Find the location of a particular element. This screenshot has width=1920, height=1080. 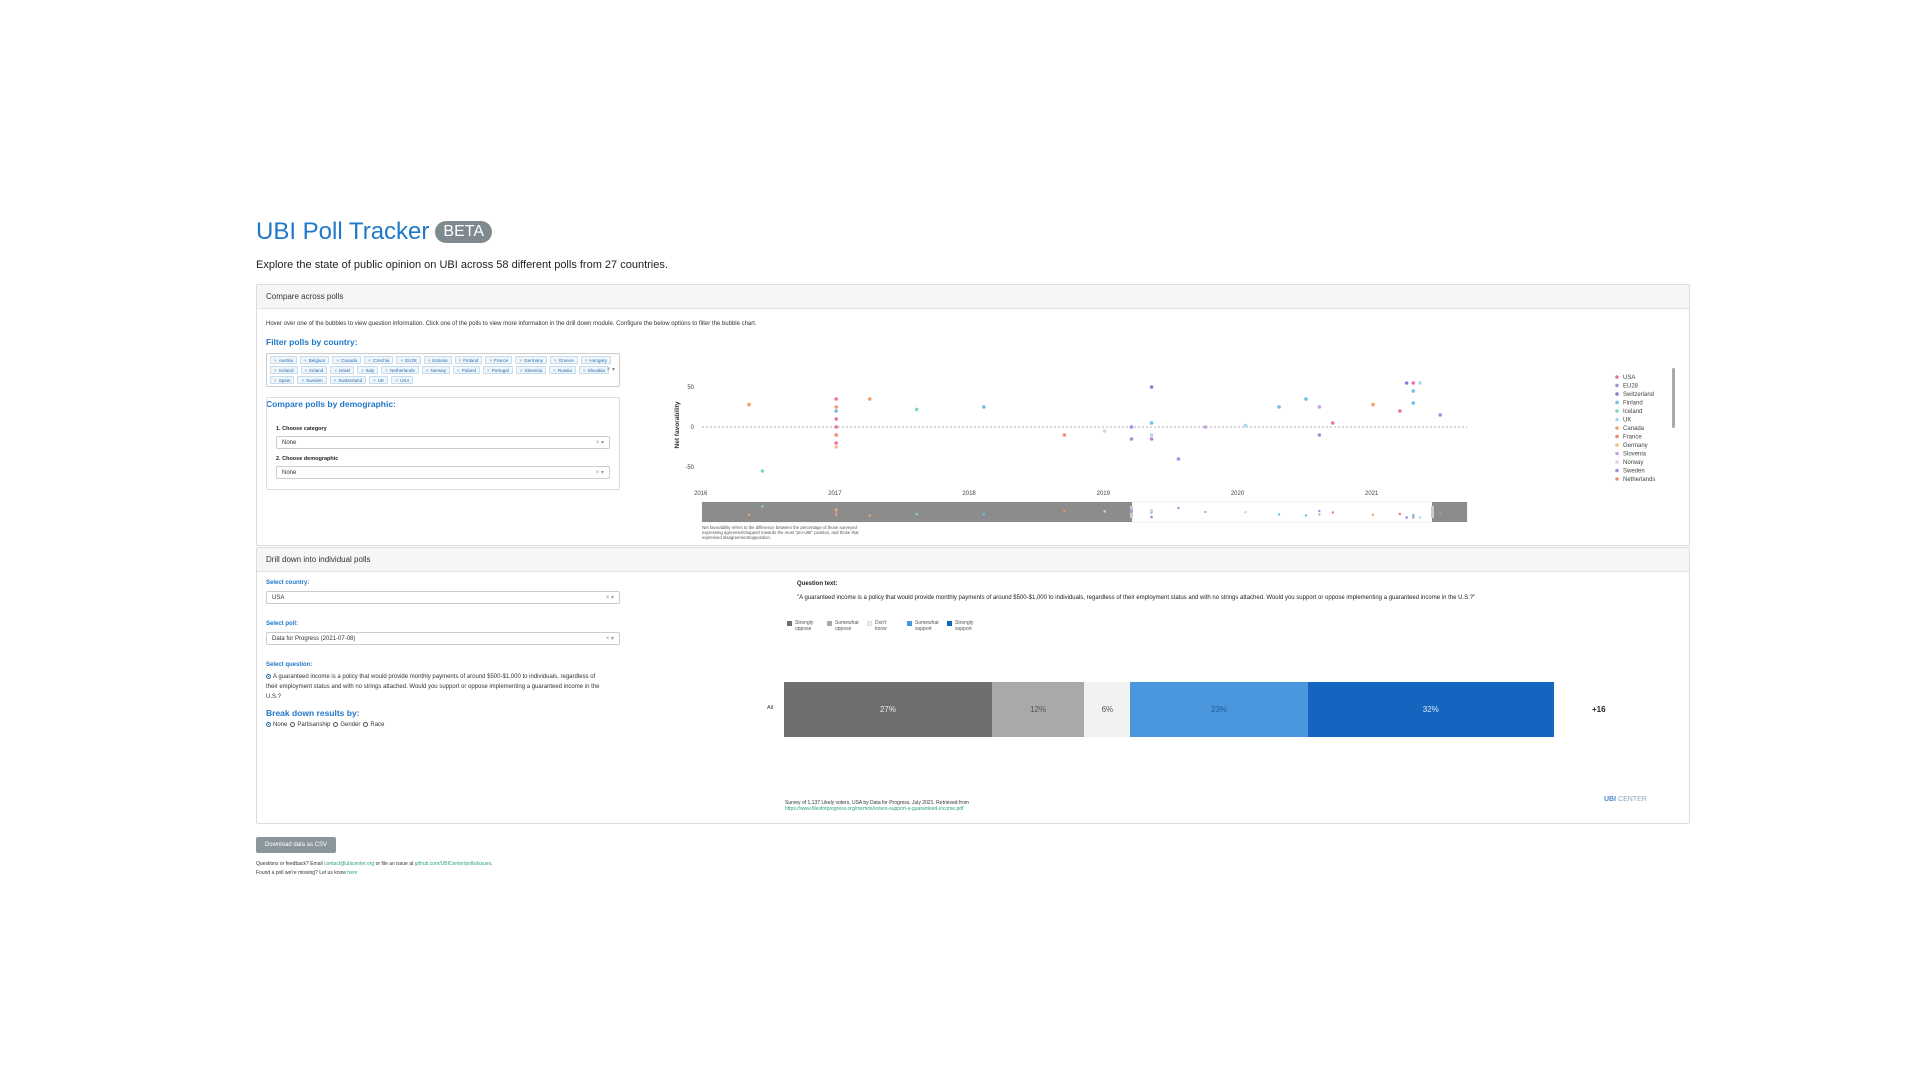

breakdown-radio-group: None Partisanship Gender Race is located at coordinates (326, 725).